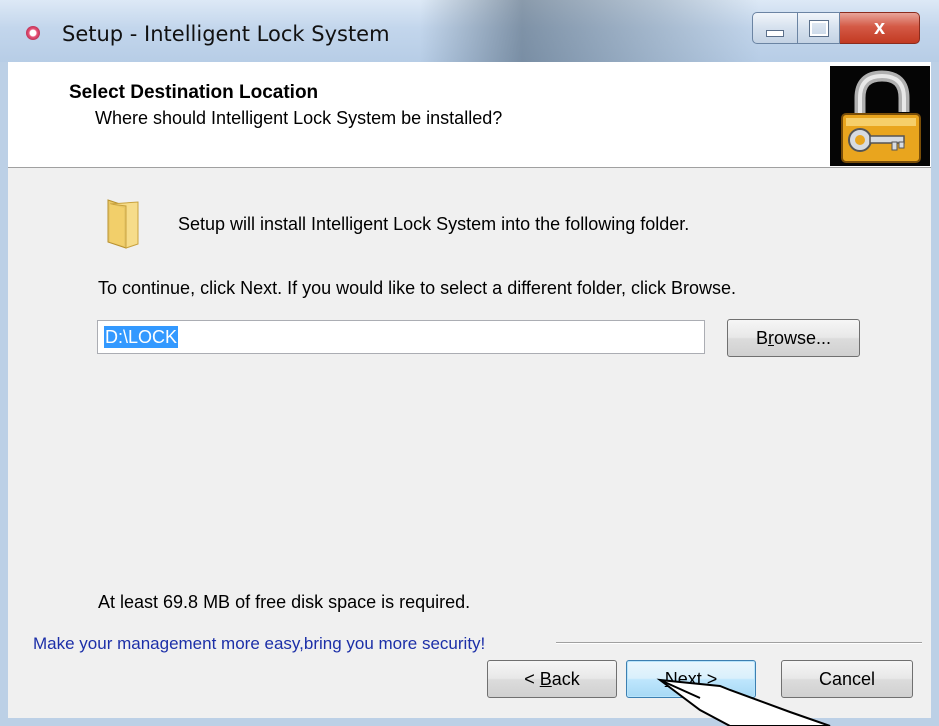 This screenshot has height=726, width=939. I want to click on selected-path-text: D:\LOCK, so click(141, 337).